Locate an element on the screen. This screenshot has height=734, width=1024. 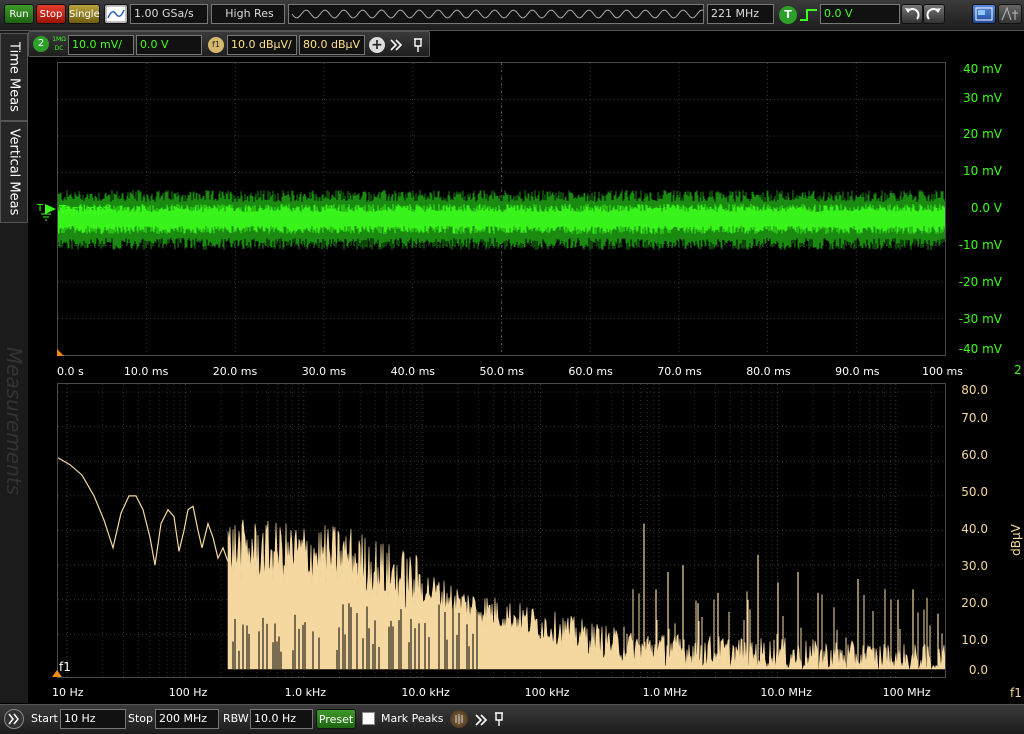
measure-icon is located at coordinates (1009, 13).